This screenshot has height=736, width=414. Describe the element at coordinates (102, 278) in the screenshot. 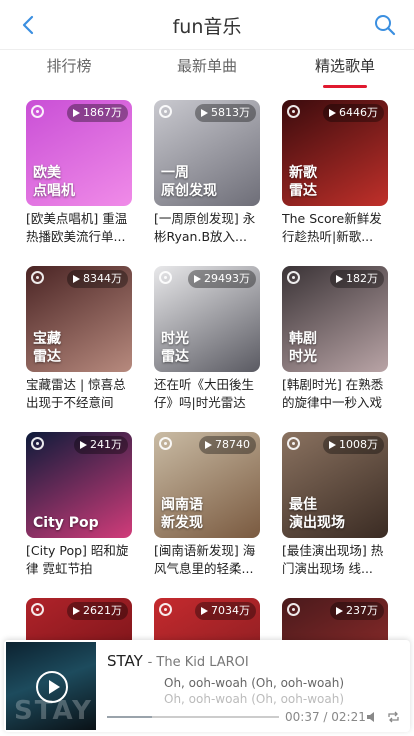

I see `play-count: 8344万` at that location.